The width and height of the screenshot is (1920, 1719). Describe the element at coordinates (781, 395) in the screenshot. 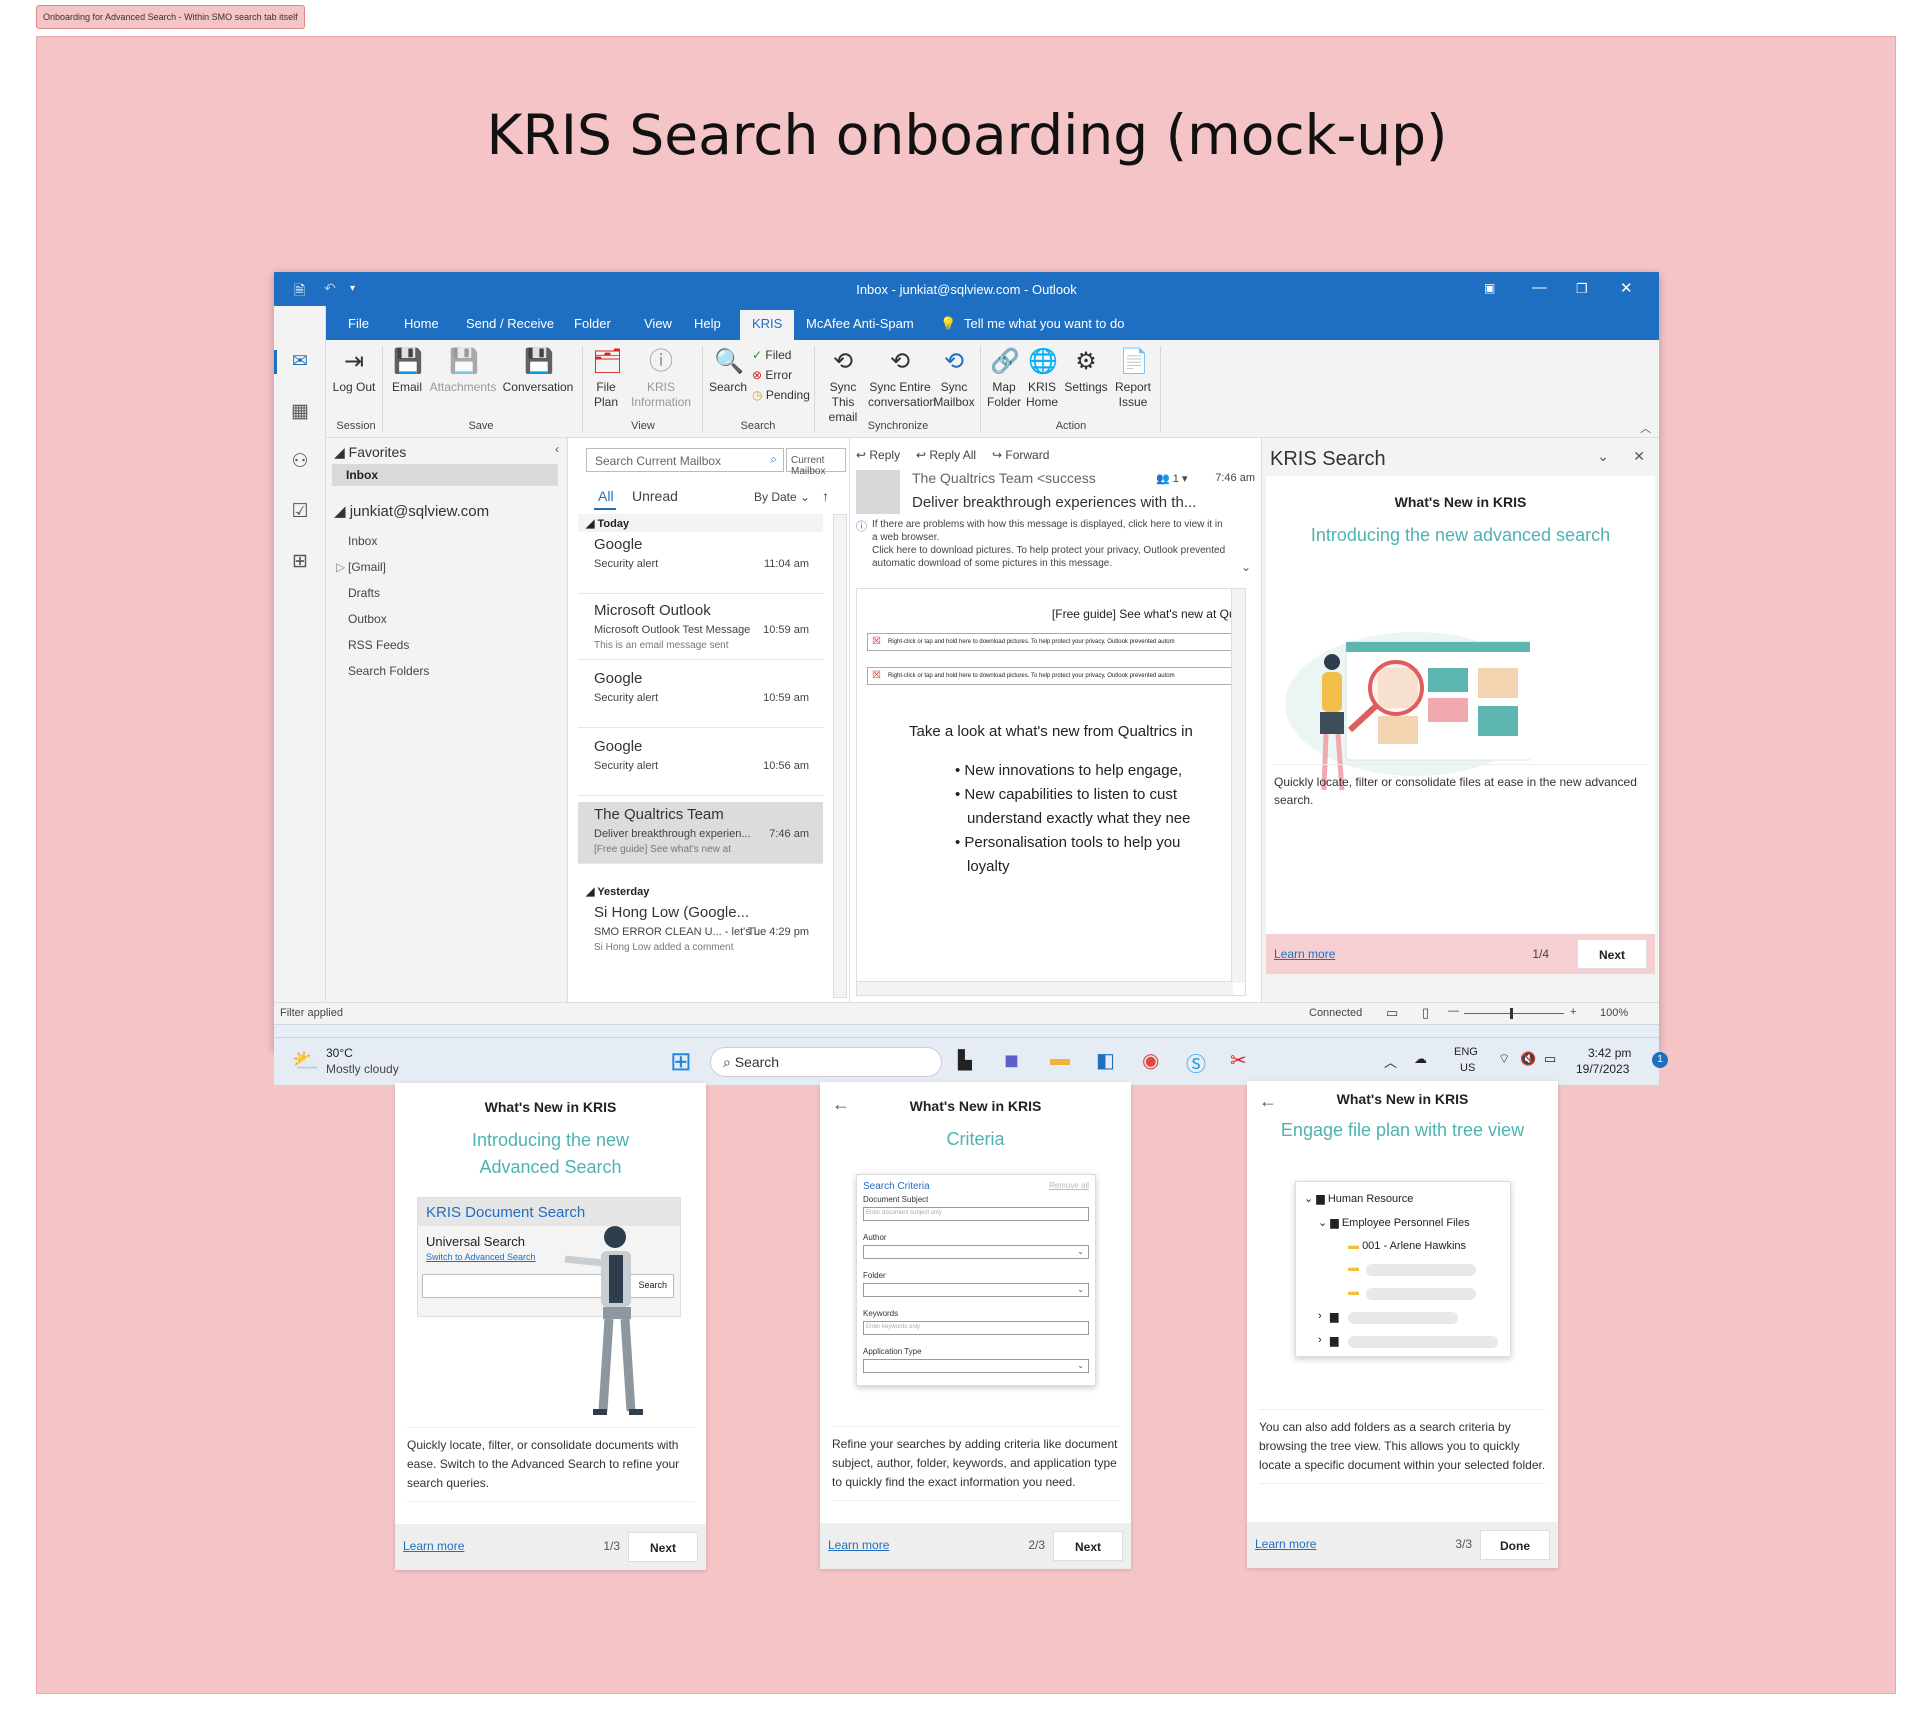

I see `pending-filter: ◷ Pending` at that location.